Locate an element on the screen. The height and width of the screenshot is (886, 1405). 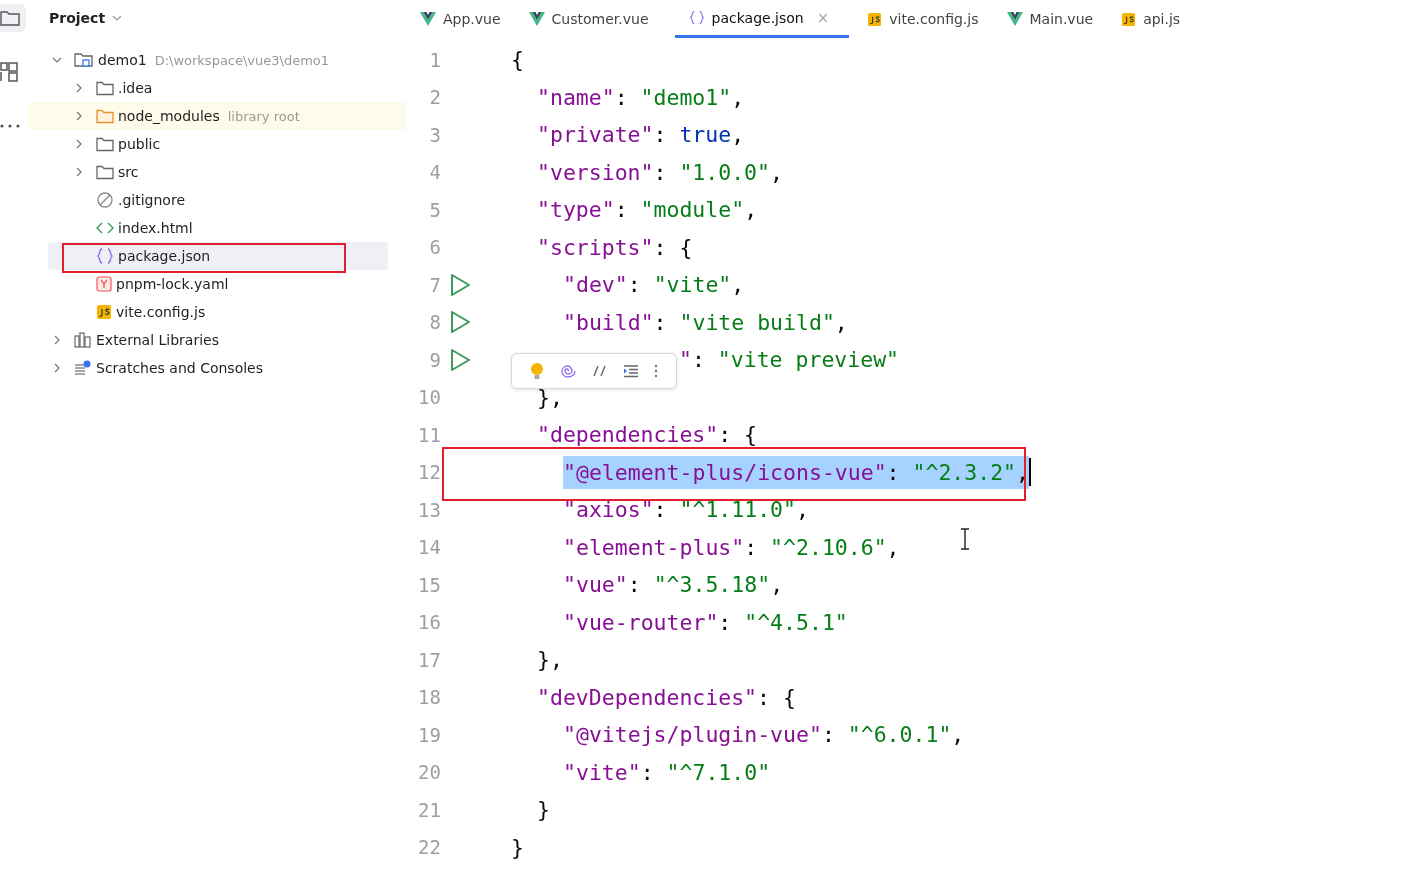
tree-item: .idea is located at coordinates (217, 88).